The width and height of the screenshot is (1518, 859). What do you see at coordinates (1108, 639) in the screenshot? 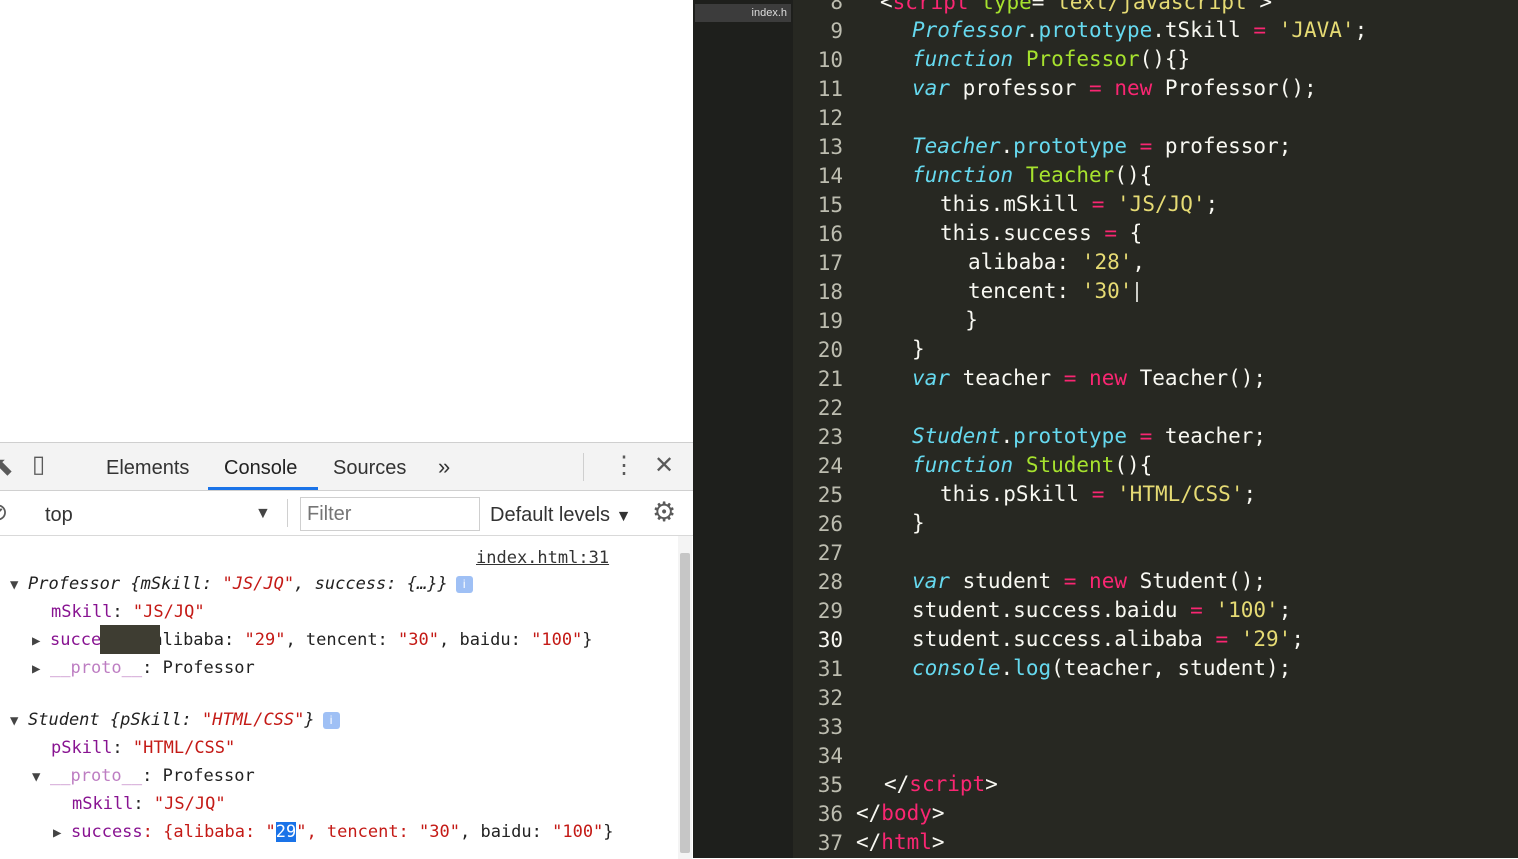
I see `code-line-30: student.success.alibaba = '29';` at bounding box center [1108, 639].